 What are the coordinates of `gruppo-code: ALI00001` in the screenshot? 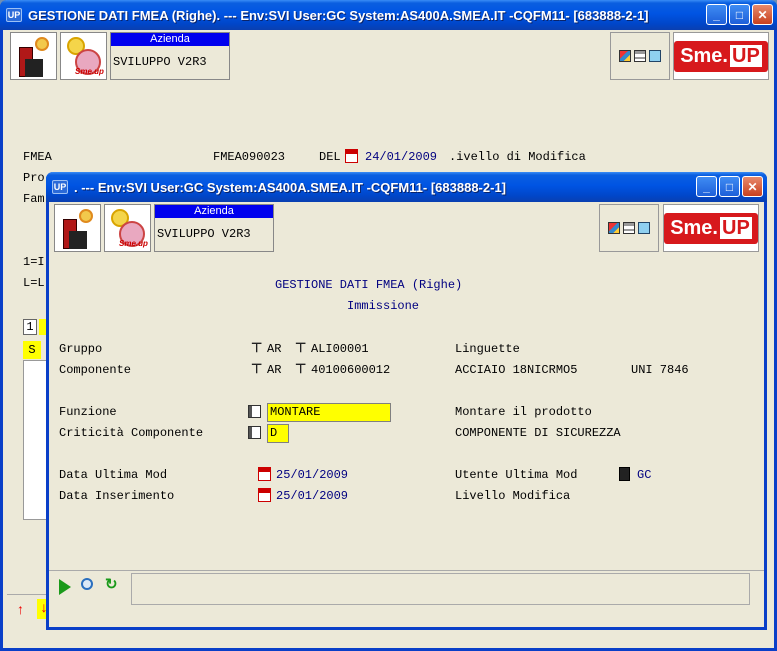 It's located at (340, 349).